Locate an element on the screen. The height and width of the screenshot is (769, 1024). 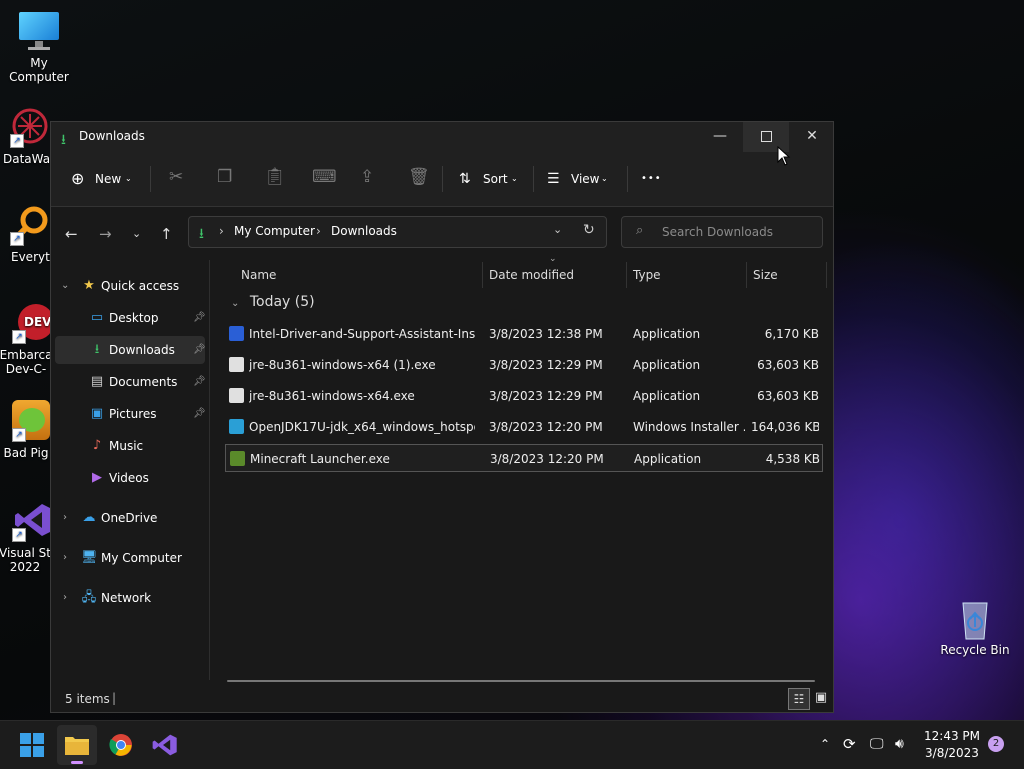
windows-logo-icon is located at coordinates (32, 745).